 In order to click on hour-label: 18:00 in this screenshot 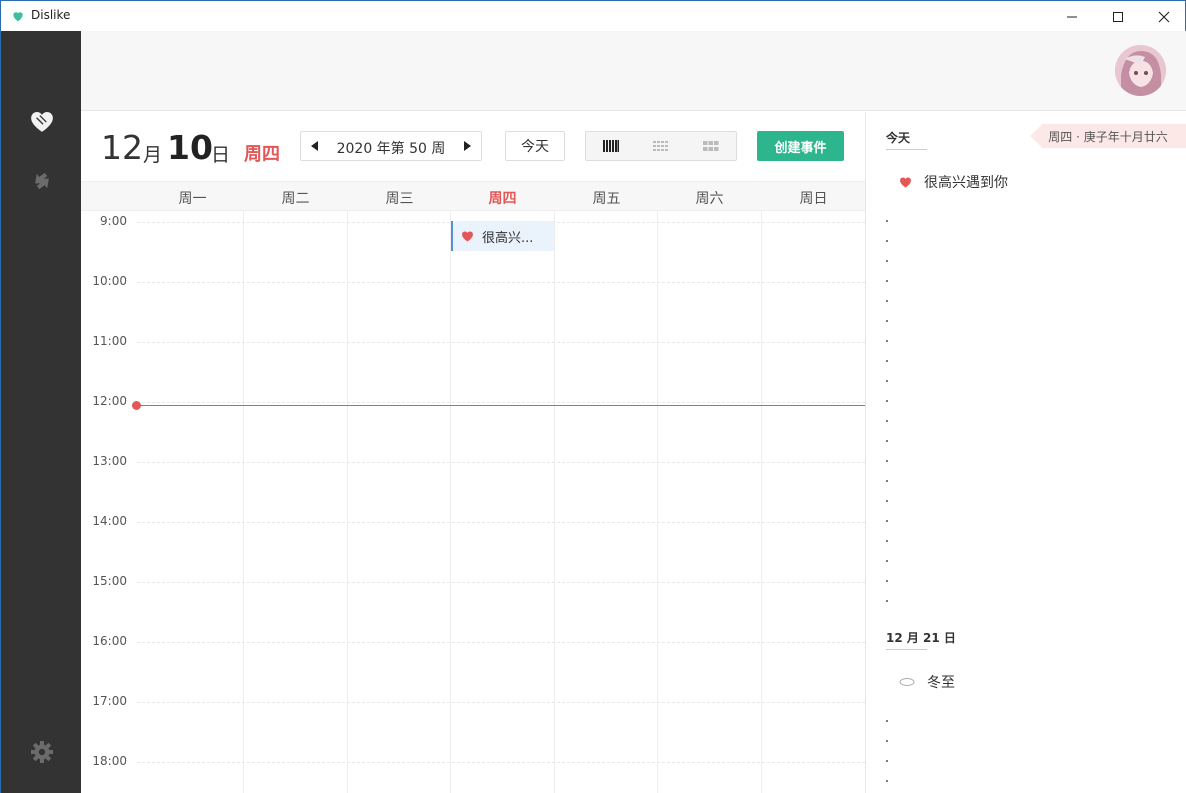, I will do `click(109, 761)`.